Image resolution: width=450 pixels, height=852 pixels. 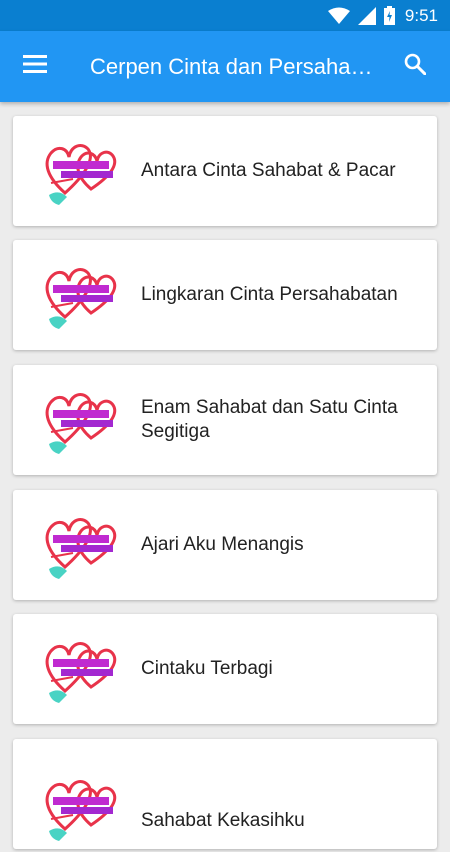 I want to click on list-item-title: Antara Cinta Sahabat & Pacar, so click(x=268, y=170).